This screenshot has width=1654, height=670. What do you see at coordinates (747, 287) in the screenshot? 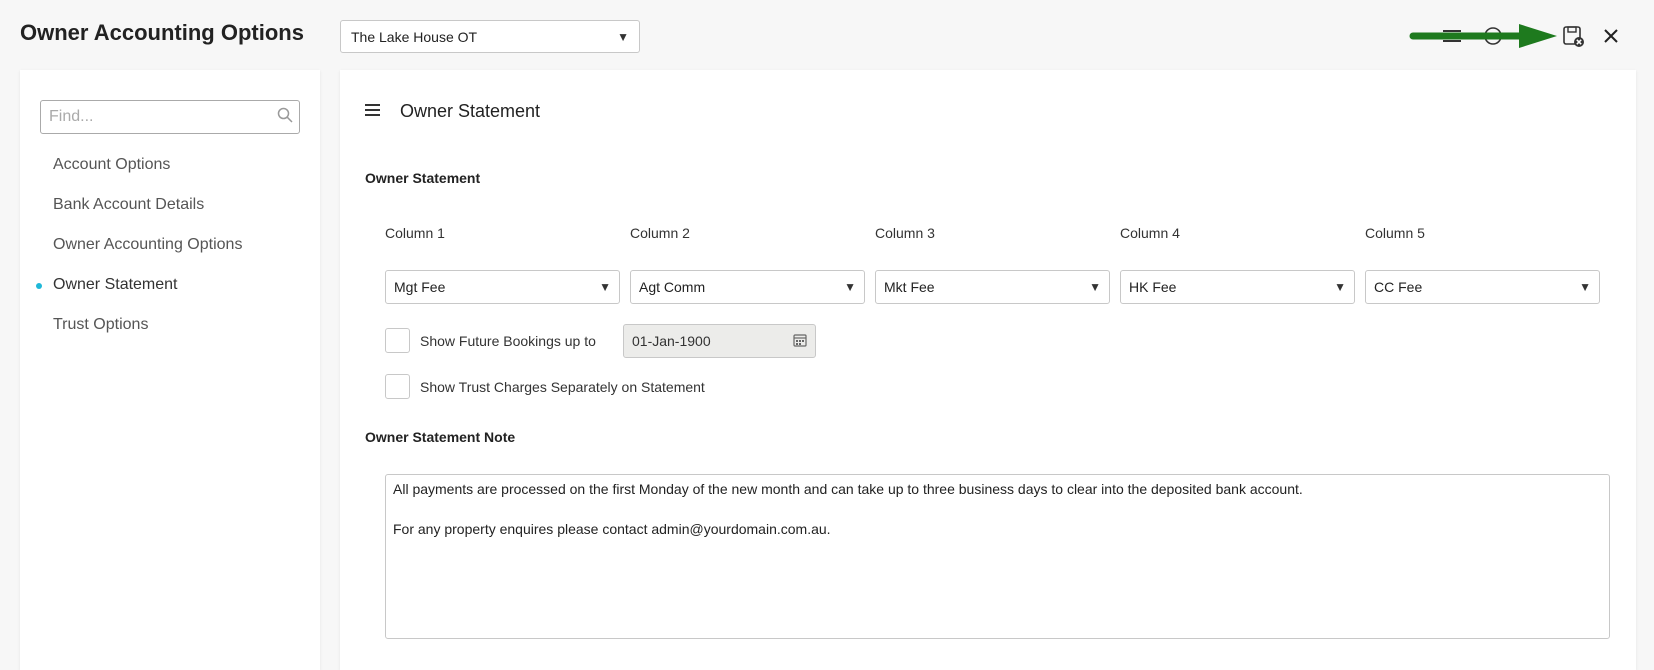
I see `column-2-select: Agt Comm ▼` at bounding box center [747, 287].